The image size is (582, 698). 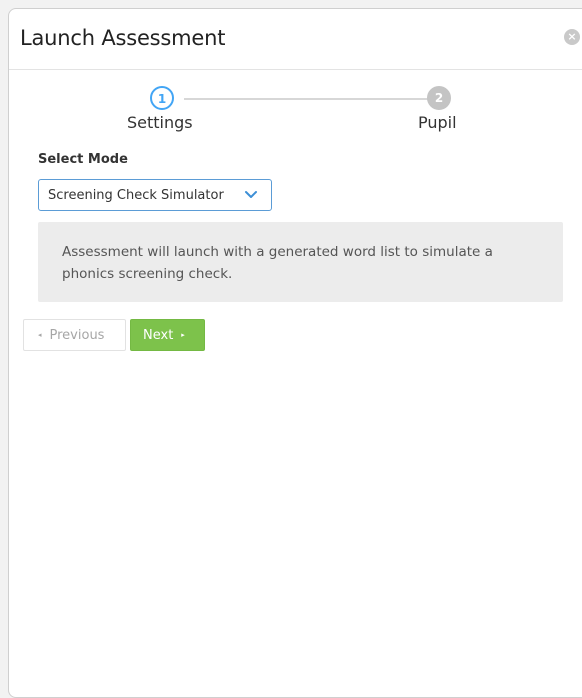 What do you see at coordinates (77, 335) in the screenshot?
I see `previous-button-label: Previous` at bounding box center [77, 335].